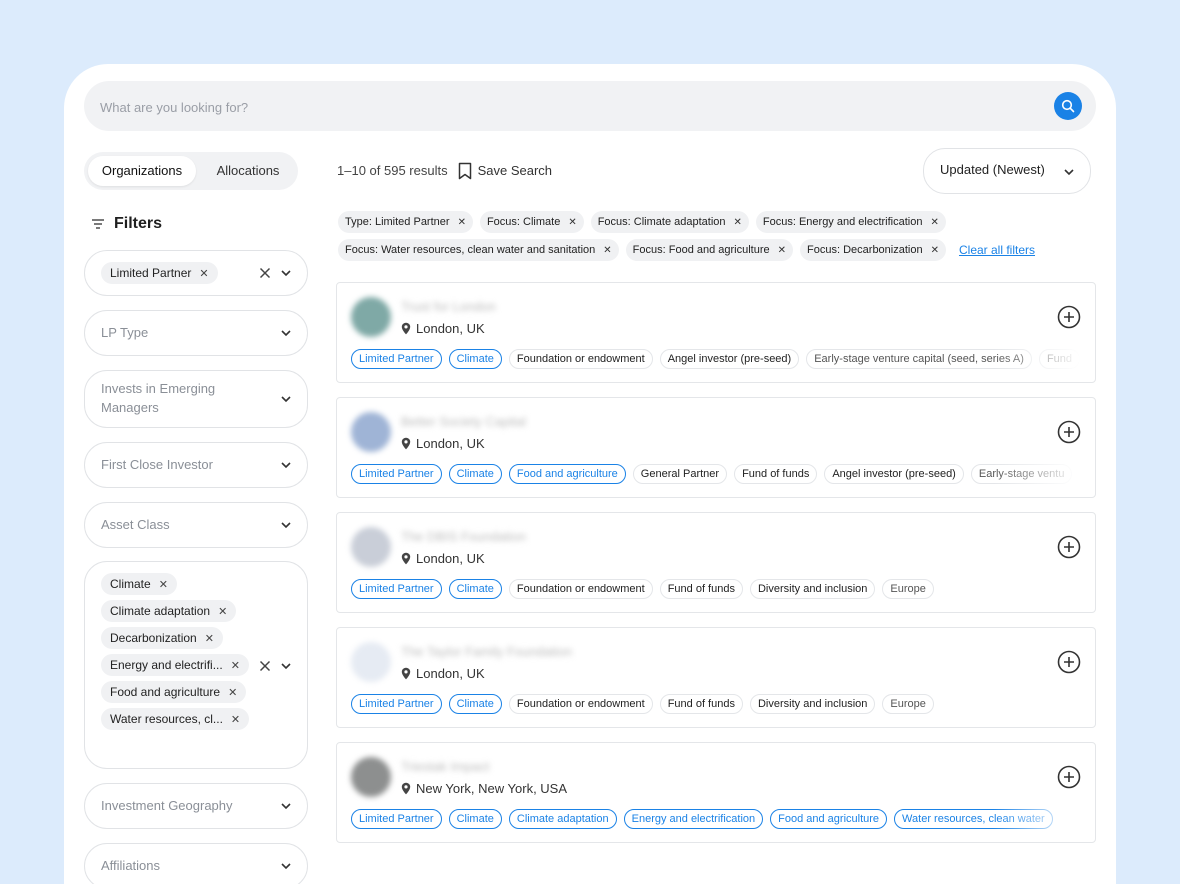 This screenshot has width=1180, height=884. Describe the element at coordinates (159, 273) in the screenshot. I see `filter-chip: Limited Partner ✕` at that location.